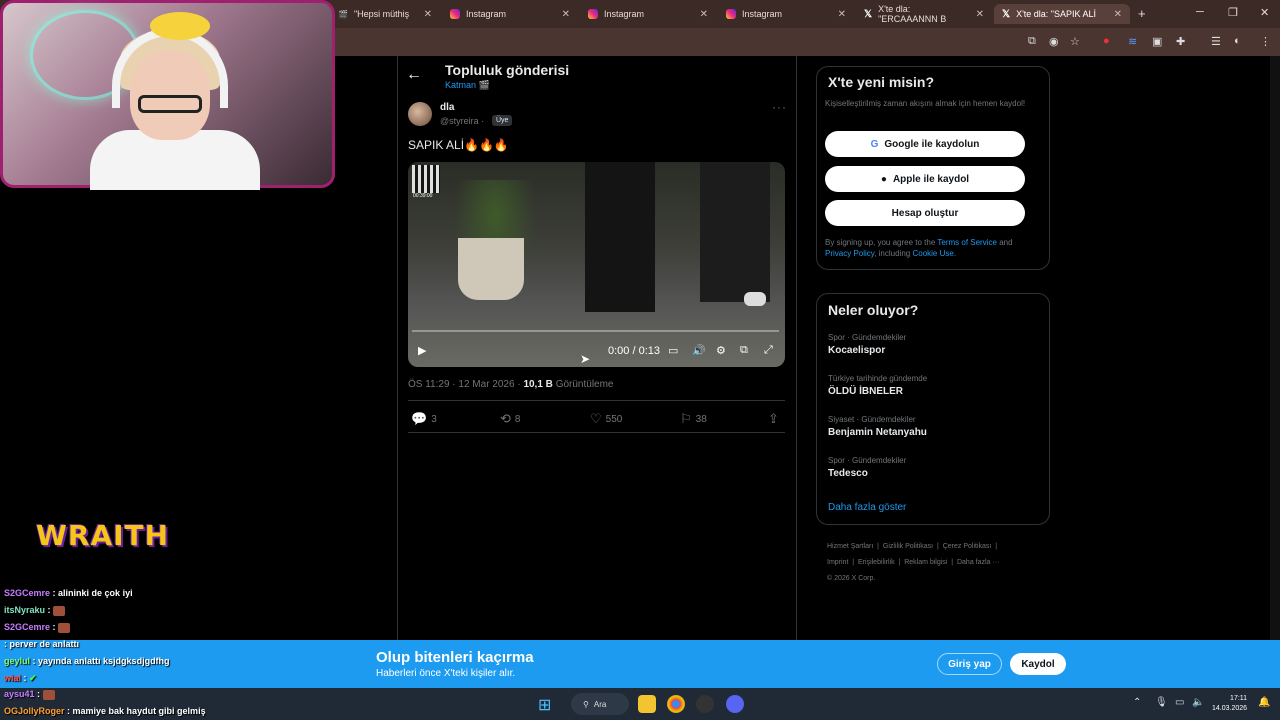 Image resolution: width=1280 pixels, height=720 pixels. What do you see at coordinates (467, 85) in the screenshot?
I see `community-link: Katman 🎬` at bounding box center [467, 85].